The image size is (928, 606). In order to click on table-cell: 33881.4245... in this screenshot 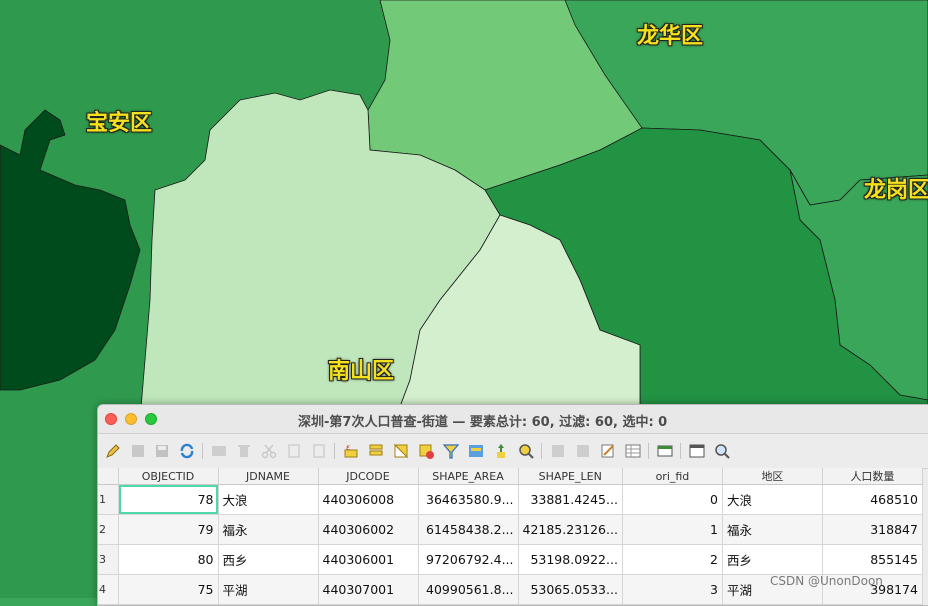, I will do `click(570, 499)`.